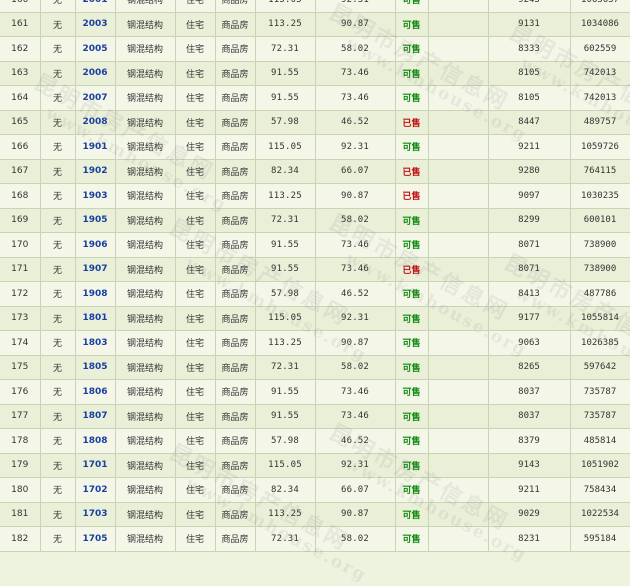 Image resolution: width=630 pixels, height=586 pixels. I want to click on room-link: 1701, so click(94, 465).